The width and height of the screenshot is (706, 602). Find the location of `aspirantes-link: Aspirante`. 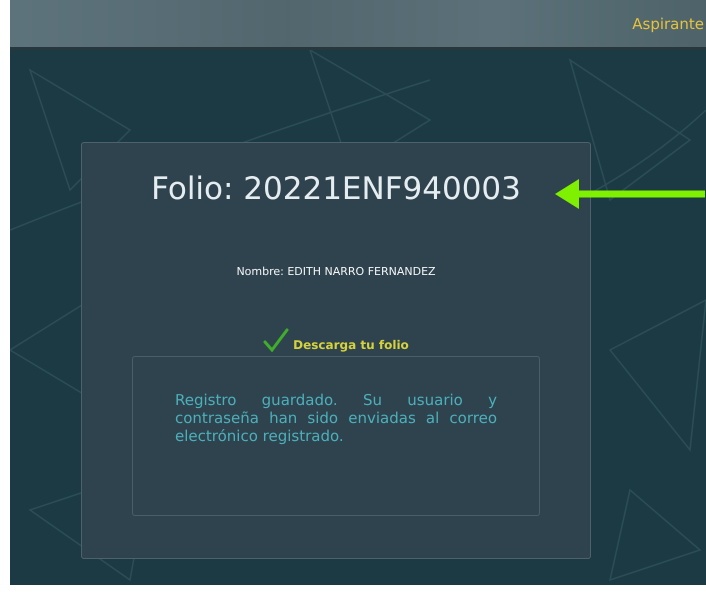

aspirantes-link: Aspirante is located at coordinates (668, 23).